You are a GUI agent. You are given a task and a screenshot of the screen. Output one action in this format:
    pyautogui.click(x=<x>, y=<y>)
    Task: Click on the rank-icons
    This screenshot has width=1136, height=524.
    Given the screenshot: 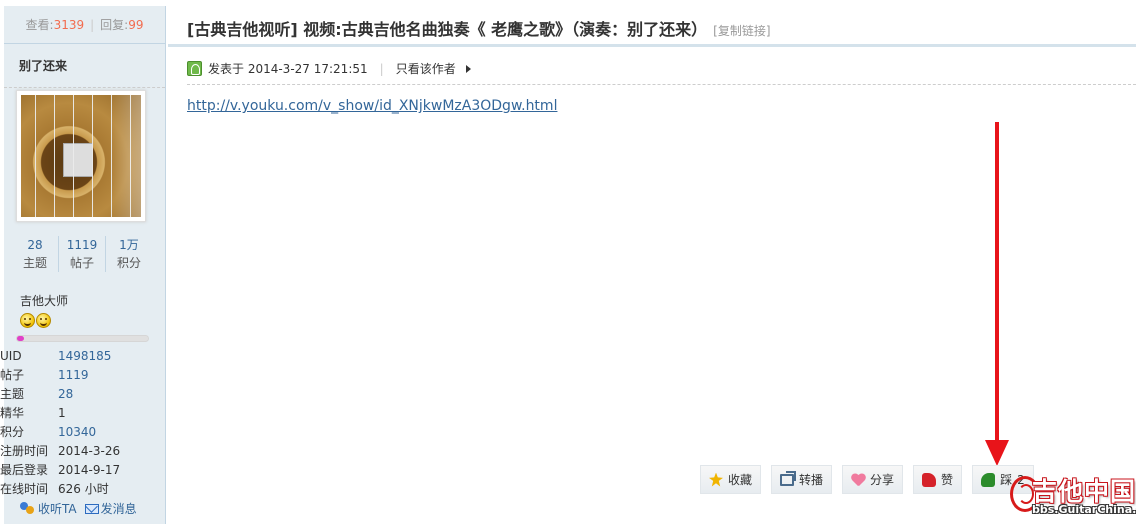 What is the action you would take?
    pyautogui.click(x=35, y=320)
    